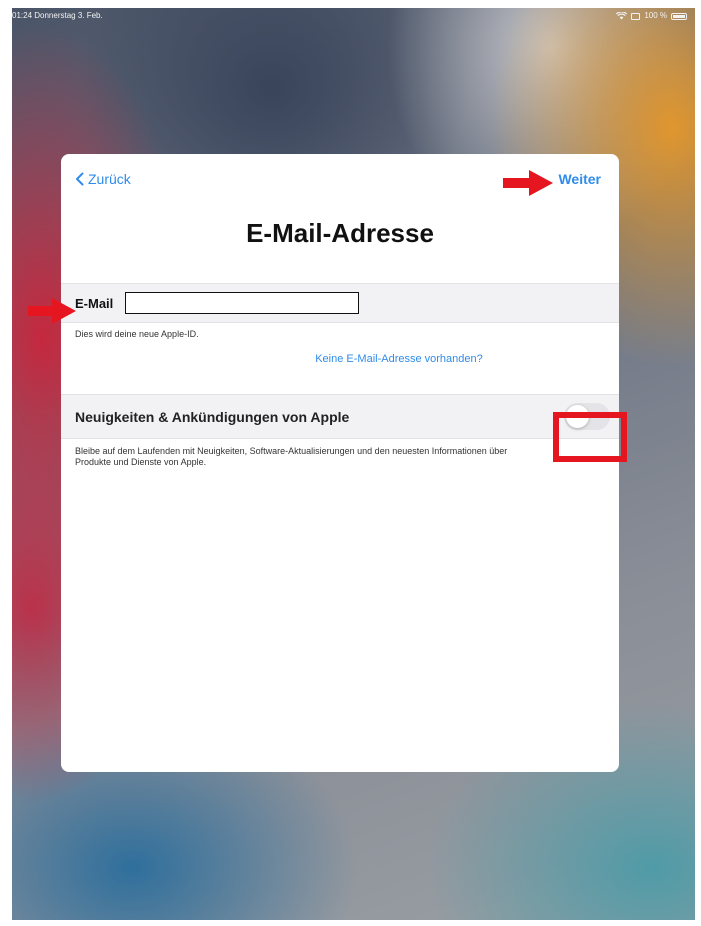 The height and width of the screenshot is (926, 701). What do you see at coordinates (94, 303) in the screenshot?
I see `email-label: E-Mail` at bounding box center [94, 303].